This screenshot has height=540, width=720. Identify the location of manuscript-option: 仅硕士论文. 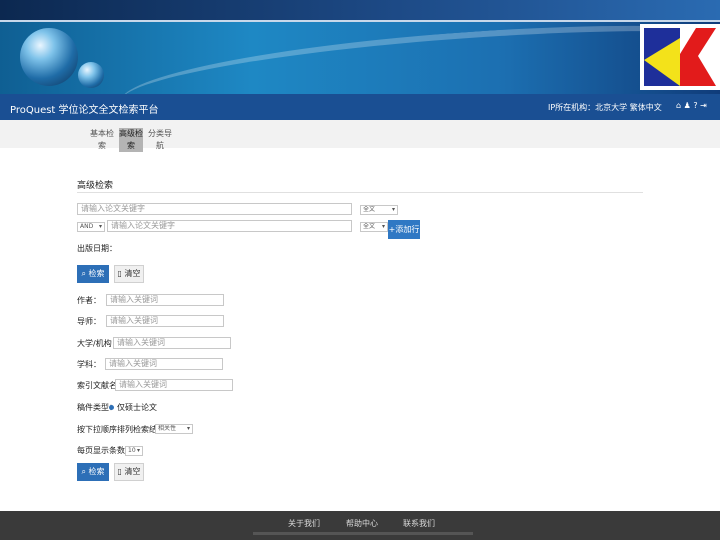
(137, 407).